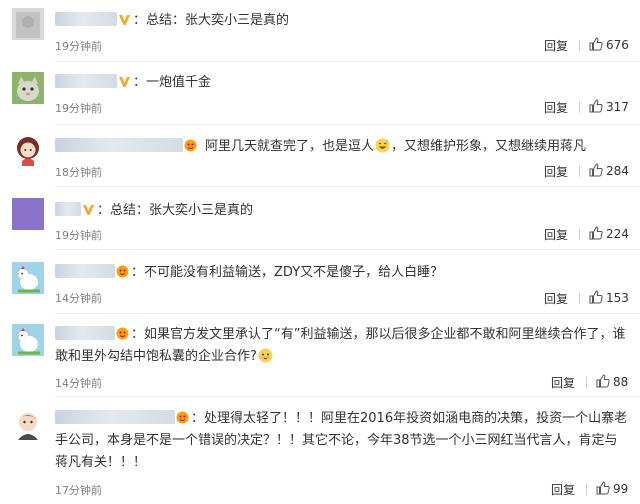 The height and width of the screenshot is (504, 640). What do you see at coordinates (382, 145) in the screenshot?
I see `grin-sweat-emoji-icon` at bounding box center [382, 145].